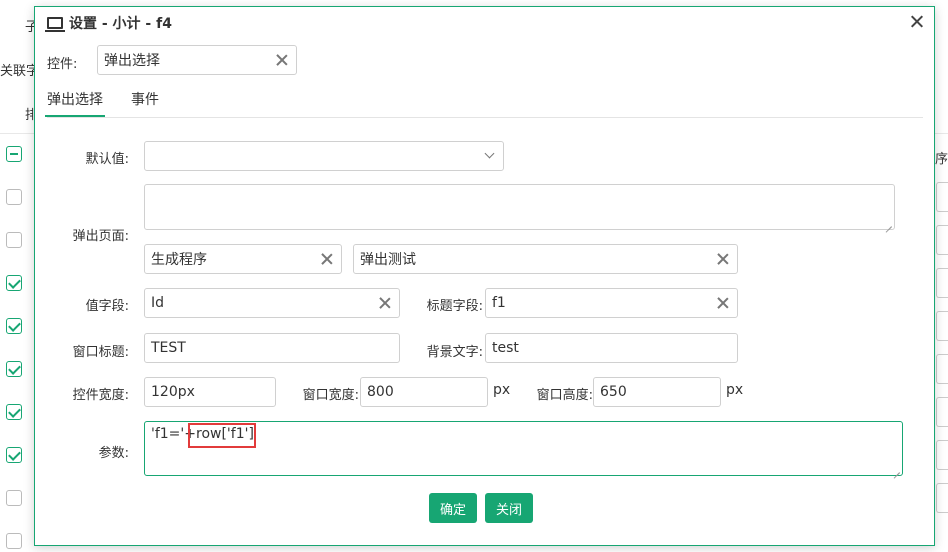  What do you see at coordinates (502, 390) in the screenshot?
I see `win-width-unit: px` at bounding box center [502, 390].